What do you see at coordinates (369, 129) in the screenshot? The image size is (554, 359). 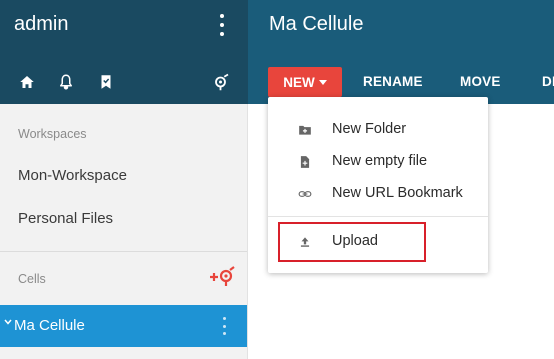 I see `menu-item-label: New Folder` at bounding box center [369, 129].